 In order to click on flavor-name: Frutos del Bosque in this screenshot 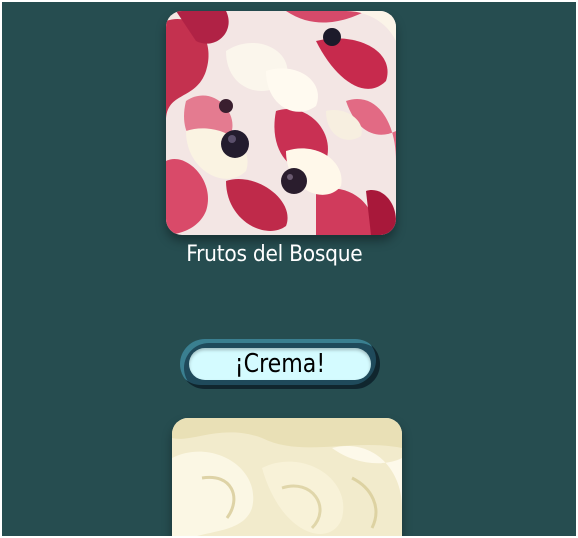, I will do `click(274, 254)`.